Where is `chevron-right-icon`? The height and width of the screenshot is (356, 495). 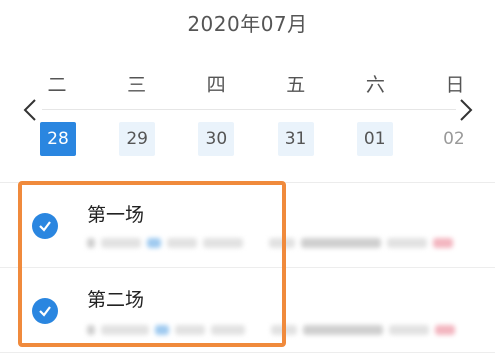
chevron-right-icon is located at coordinates (466, 110).